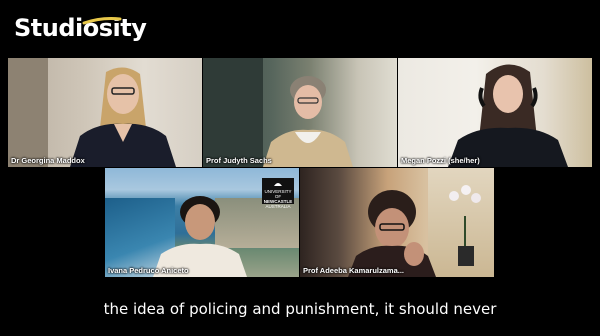 This screenshot has height=336, width=600. What do you see at coordinates (278, 184) in the screenshot?
I see `crest-icon` at bounding box center [278, 184].